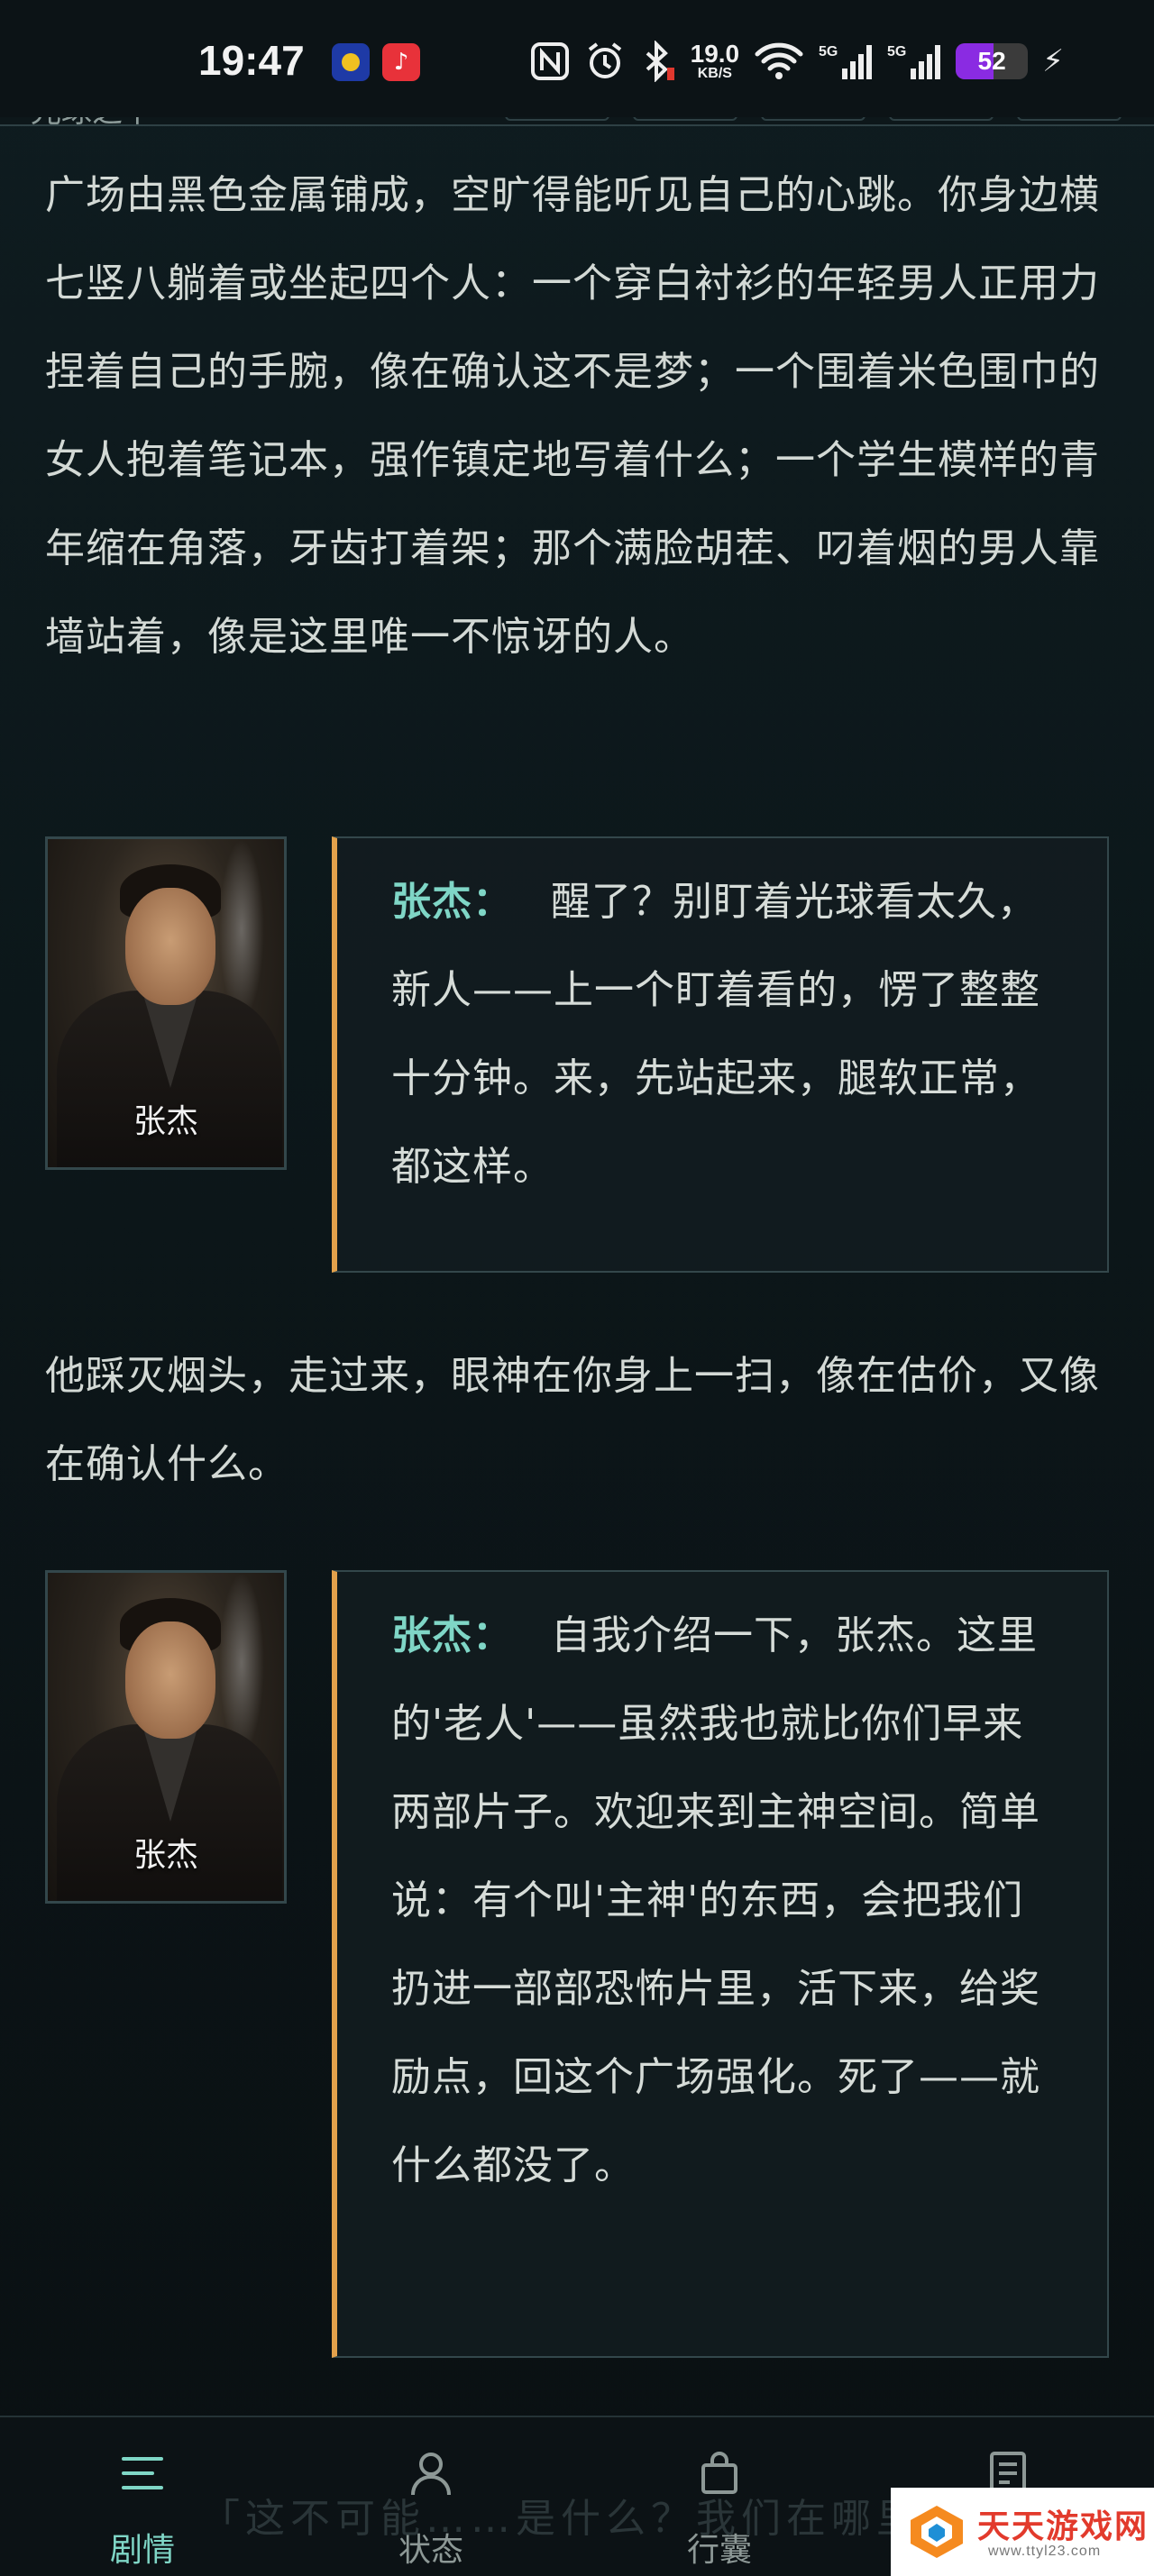  Describe the element at coordinates (1045, 2551) in the screenshot. I see `watermark-url: www.ttyl23.com` at that location.